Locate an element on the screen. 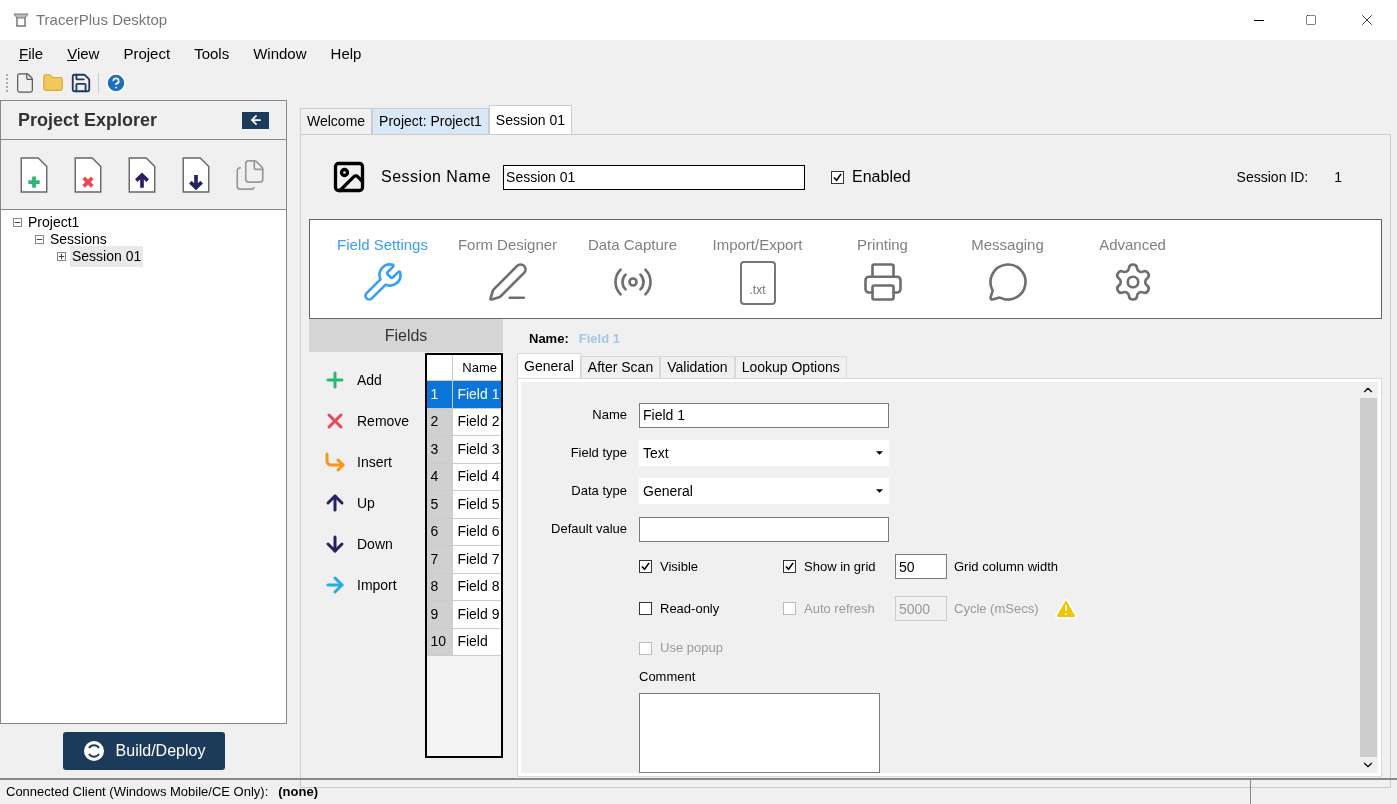 Image resolution: width=1397 pixels, height=804 pixels. checkbox-label: Show in grid is located at coordinates (840, 566).